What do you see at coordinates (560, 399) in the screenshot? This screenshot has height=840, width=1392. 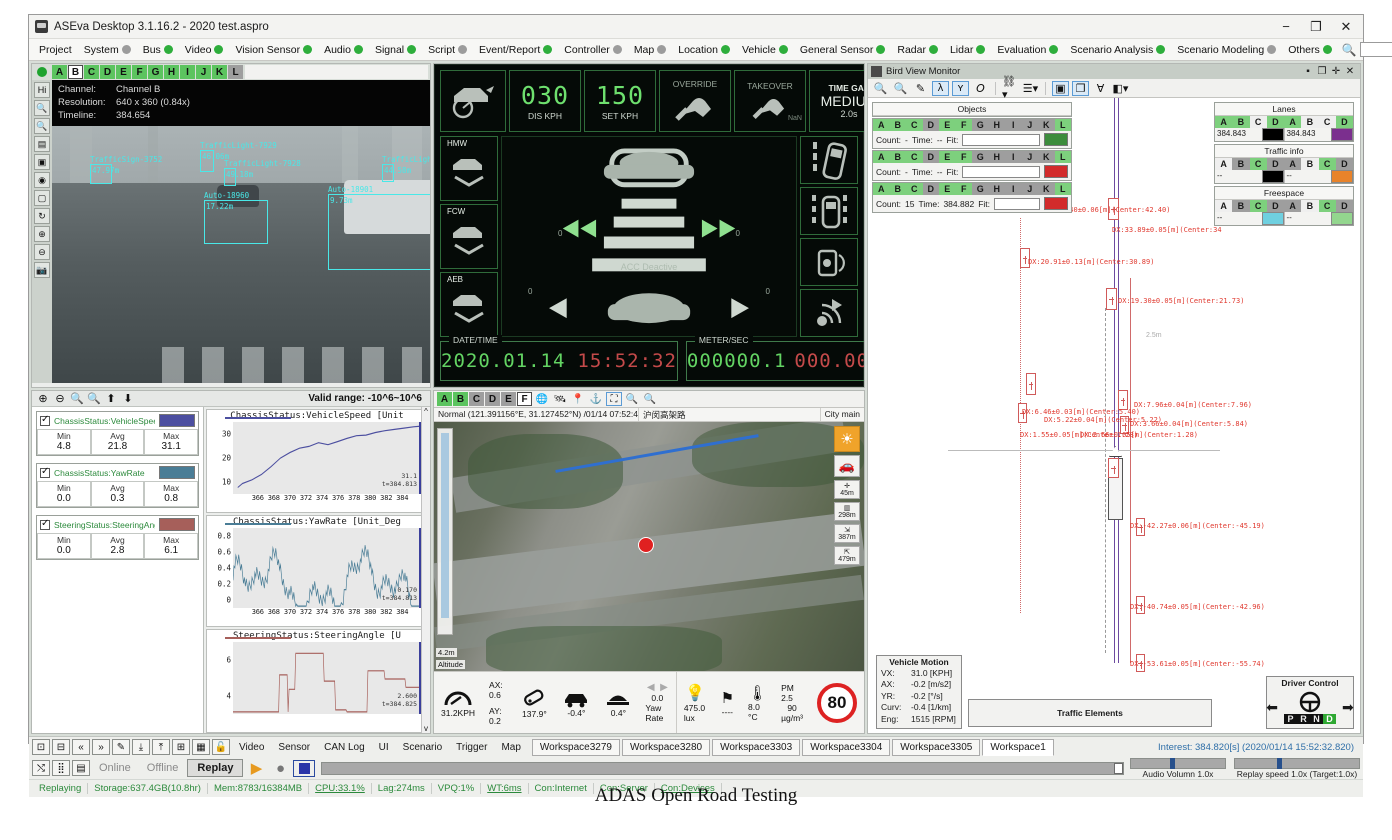 I see `no-satellite-icon: 🛰` at bounding box center [560, 399].